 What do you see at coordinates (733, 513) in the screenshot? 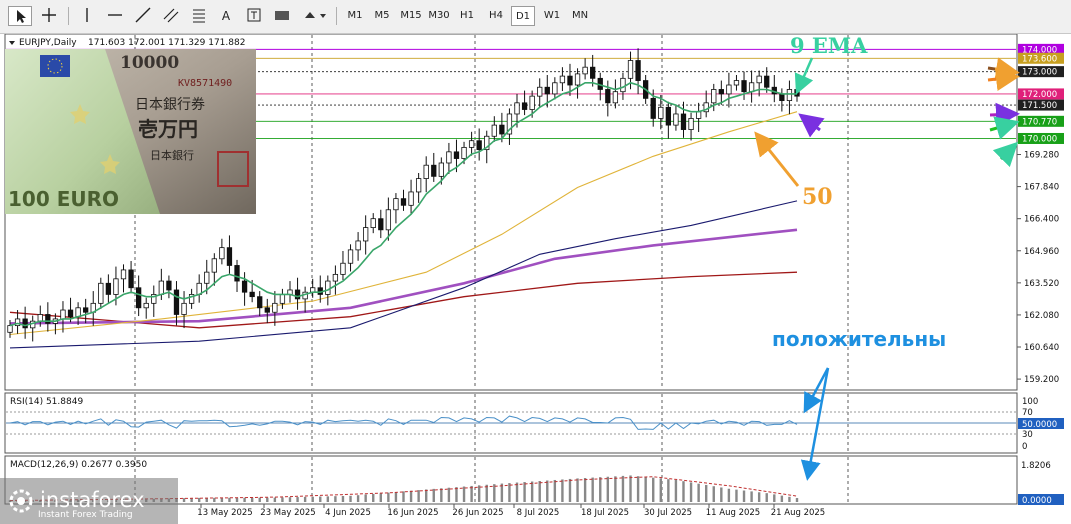
I see `date-label: 11 Aug 2025` at bounding box center [733, 513].